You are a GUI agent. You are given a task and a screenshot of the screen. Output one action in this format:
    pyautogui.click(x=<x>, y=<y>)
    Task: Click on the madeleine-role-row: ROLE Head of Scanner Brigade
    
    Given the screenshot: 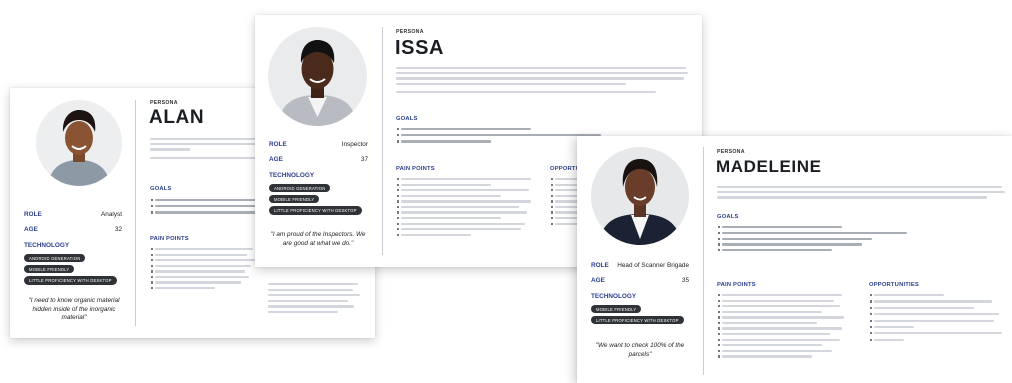 What is the action you would take?
    pyautogui.click(x=640, y=265)
    